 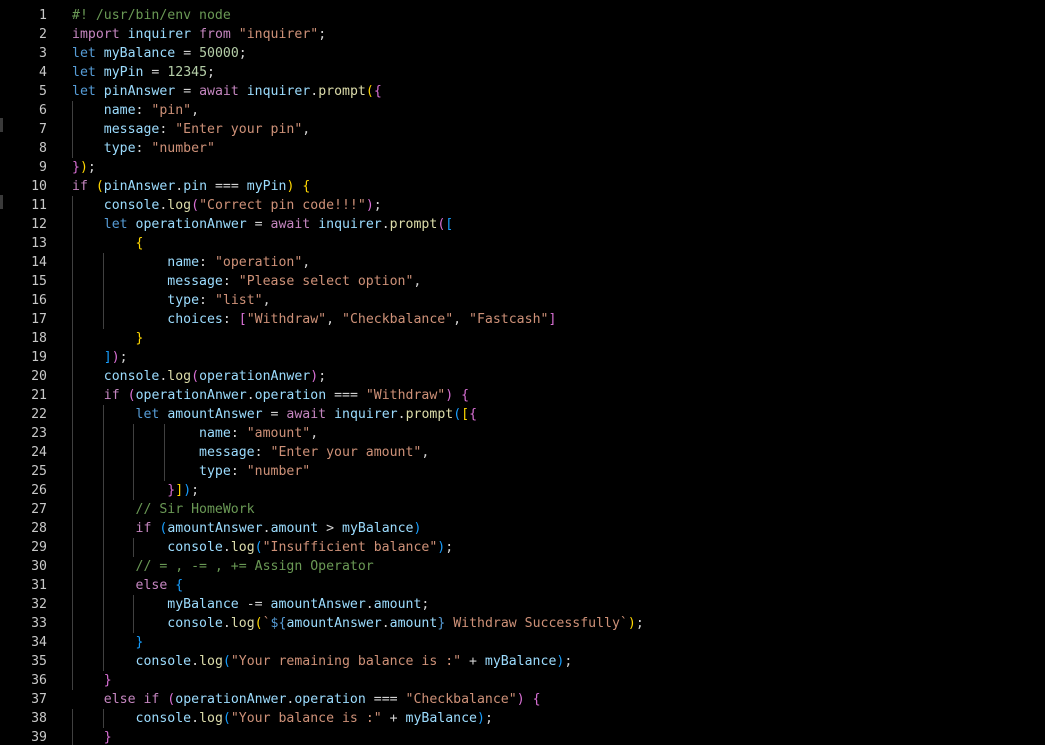 I want to click on code-line: 2 import inquirer from "inquirer";, so click(x=522, y=34).